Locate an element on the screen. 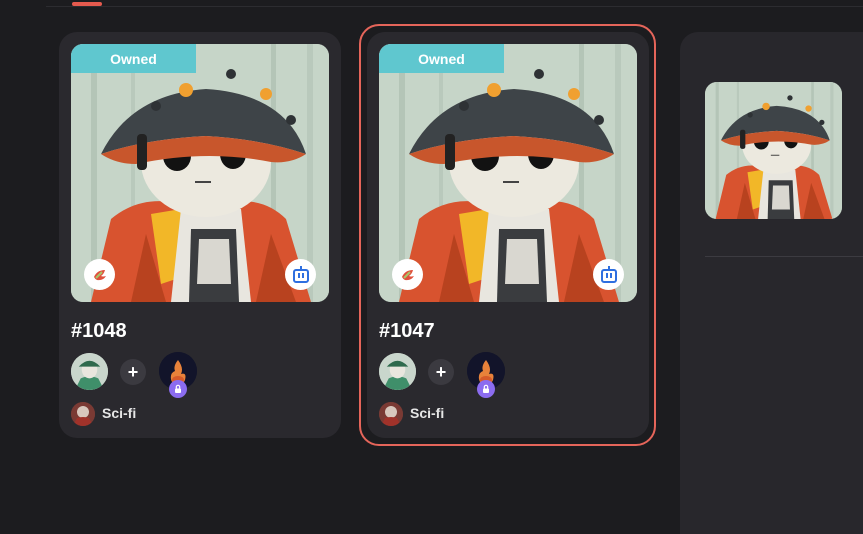 The height and width of the screenshot is (534, 863). nft-title: #1047 is located at coordinates (407, 331).